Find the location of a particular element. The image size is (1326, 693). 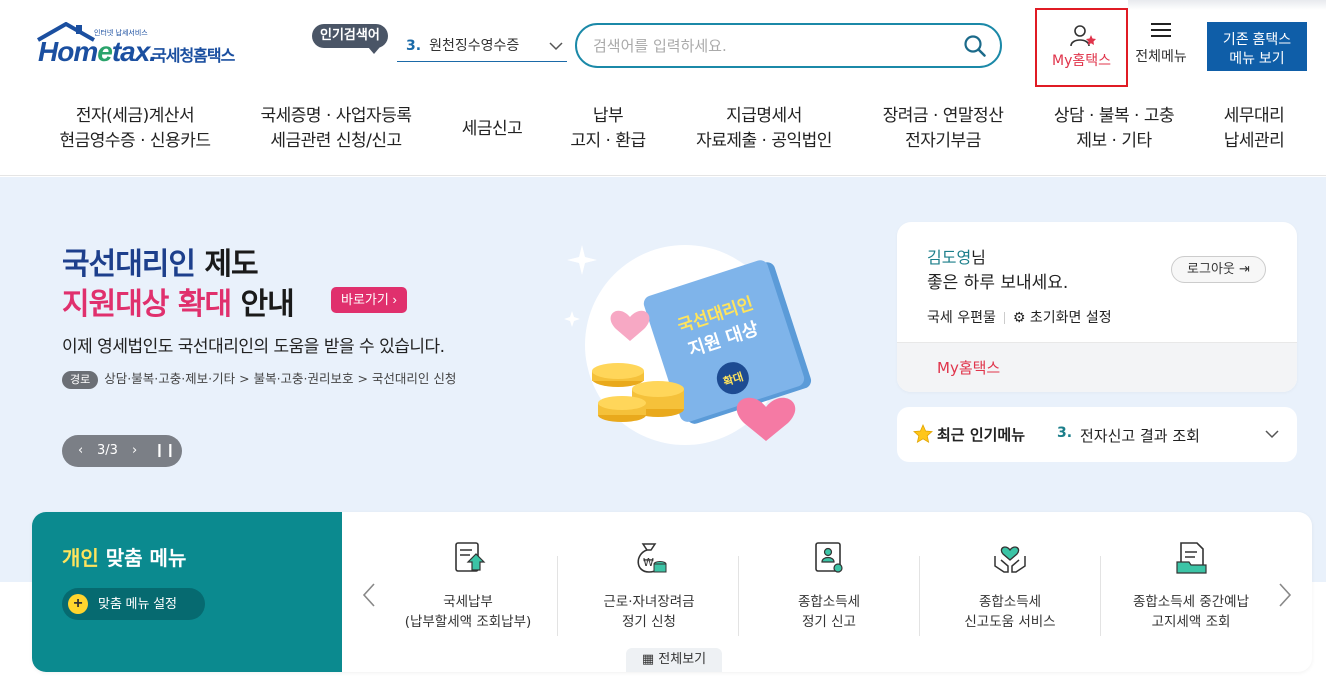

reset-home-link: 초기화면 설정 is located at coordinates (1071, 318).